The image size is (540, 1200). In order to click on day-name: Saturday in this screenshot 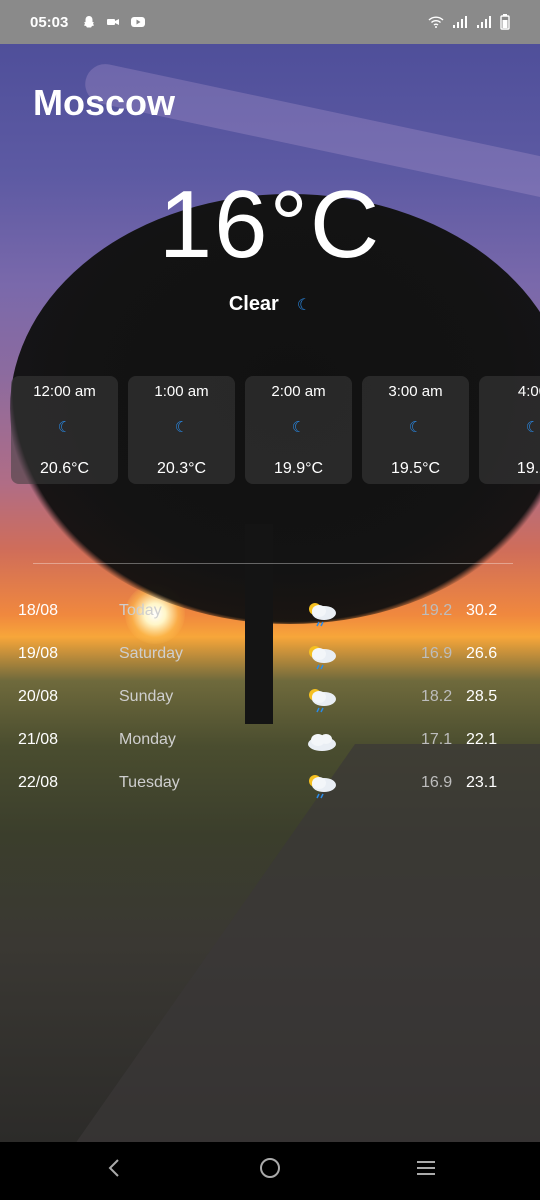, I will do `click(151, 653)`.